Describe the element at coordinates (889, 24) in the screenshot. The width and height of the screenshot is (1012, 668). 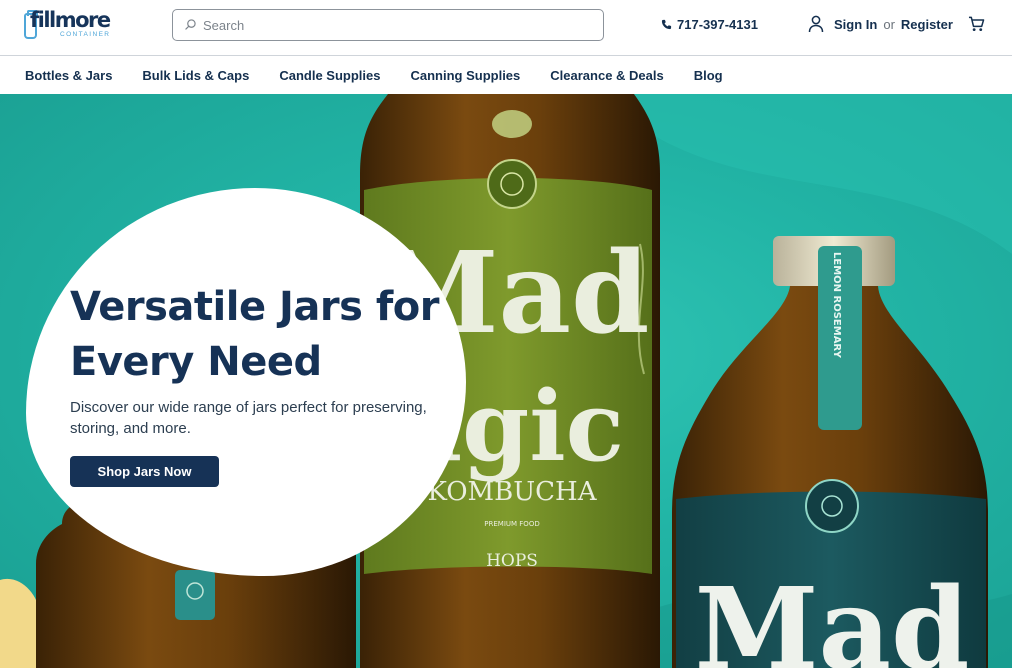
I see `or-separator: or` at that location.